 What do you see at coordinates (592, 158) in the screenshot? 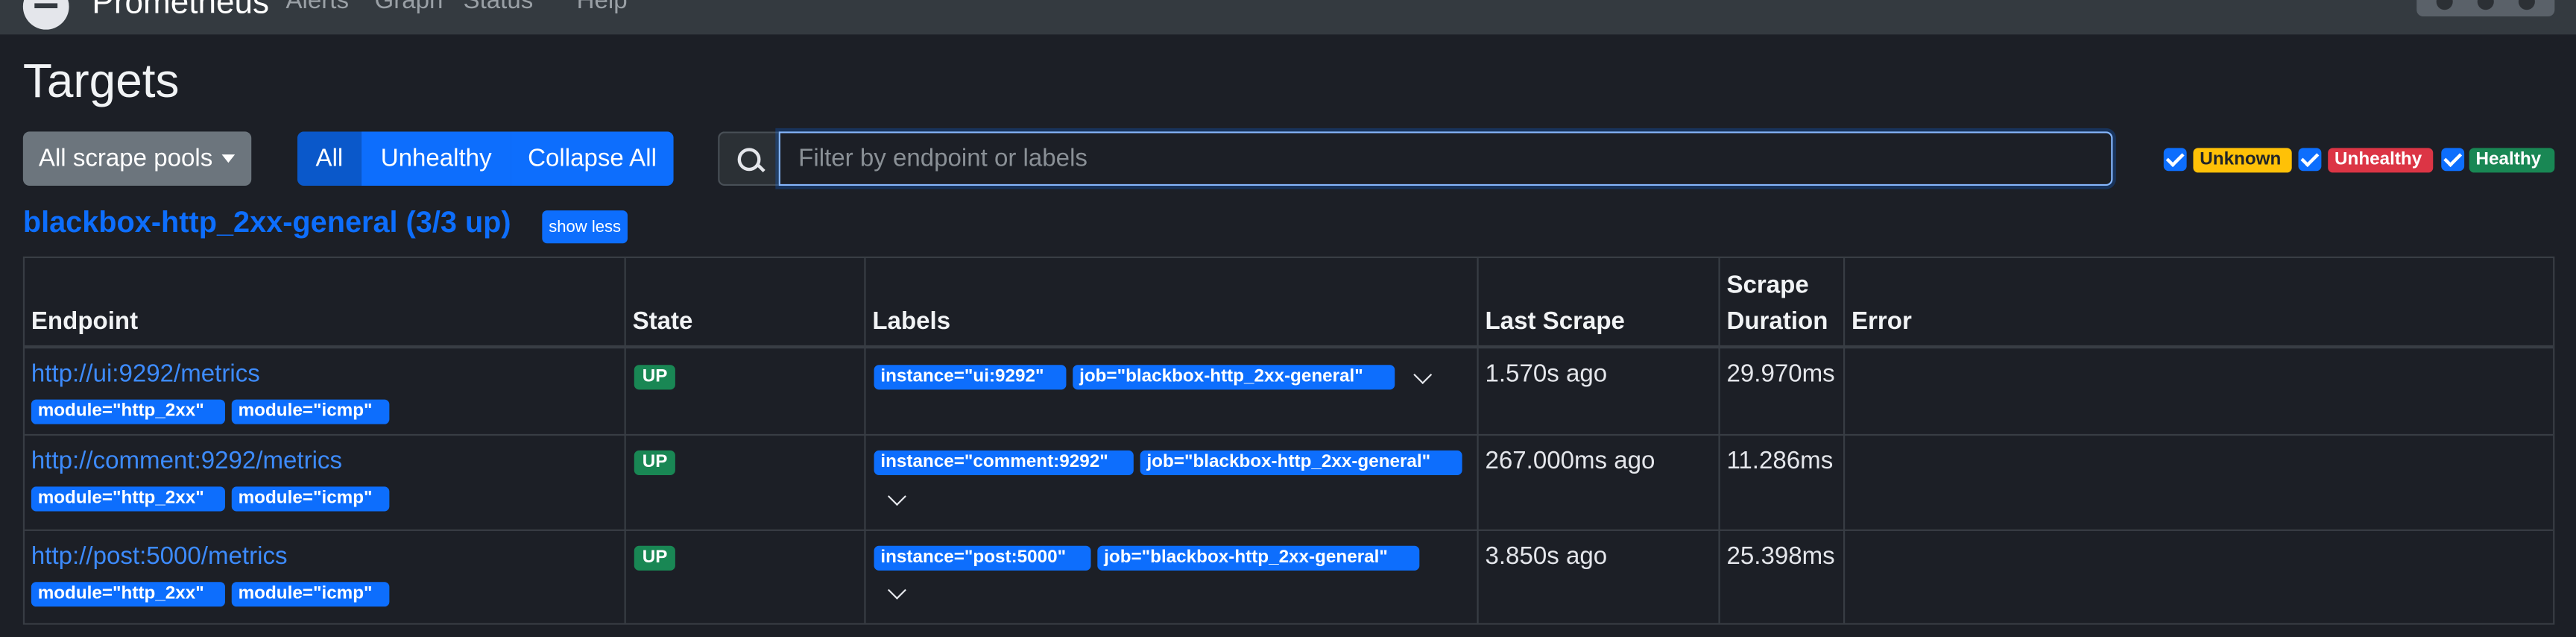
I see `collapse-all-button: Collapse All` at bounding box center [592, 158].